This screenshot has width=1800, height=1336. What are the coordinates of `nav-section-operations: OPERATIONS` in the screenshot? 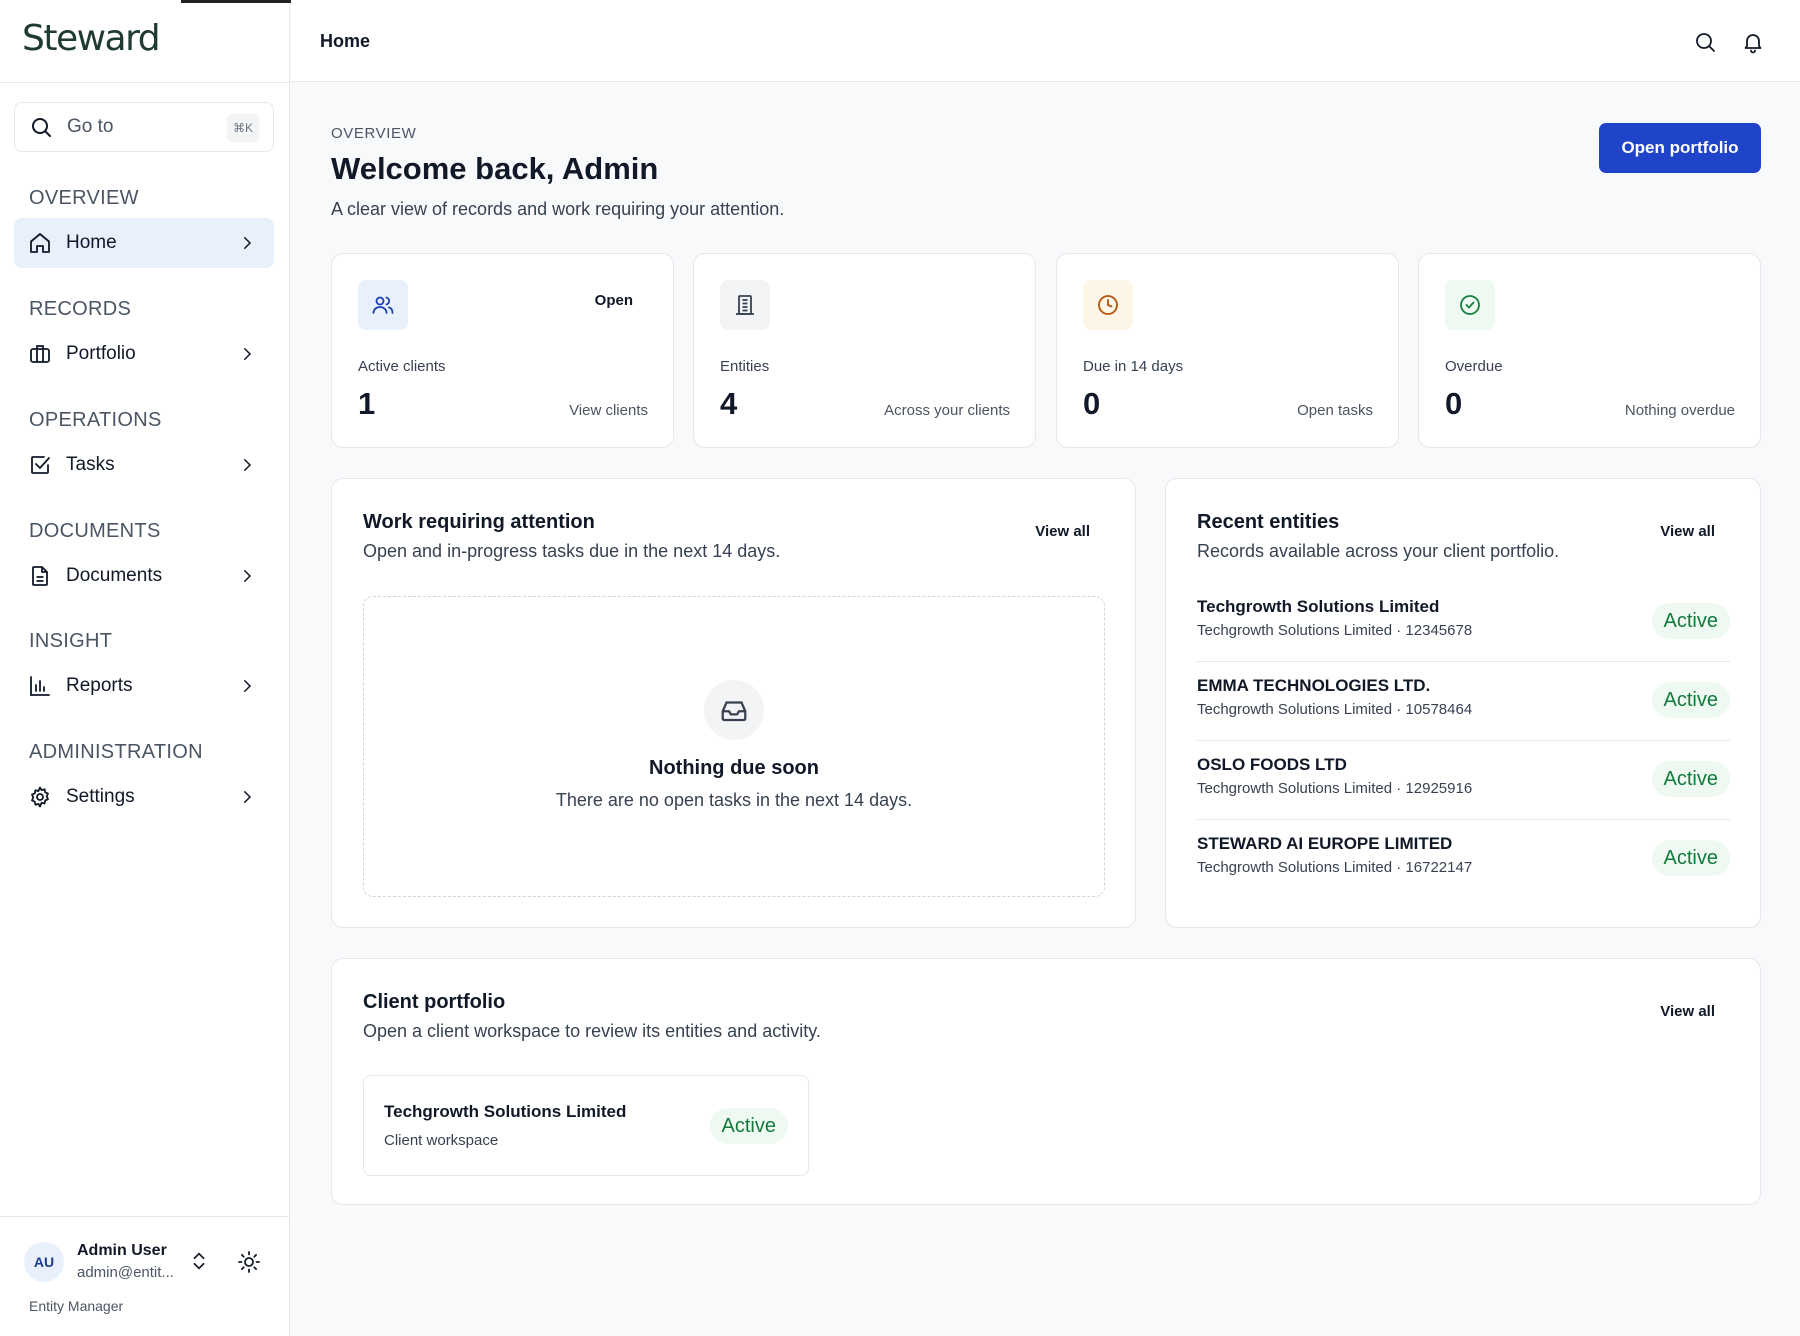 It's located at (95, 420).